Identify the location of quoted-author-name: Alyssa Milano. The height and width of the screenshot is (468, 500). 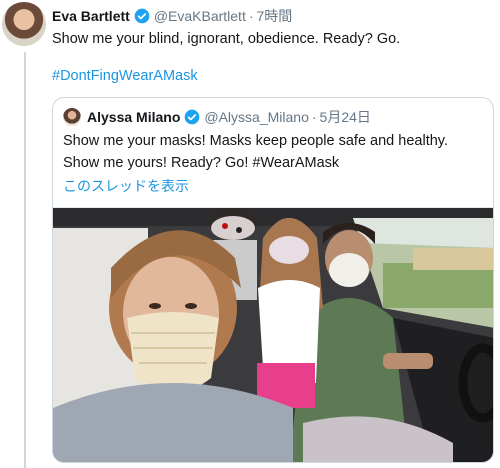
(133, 117).